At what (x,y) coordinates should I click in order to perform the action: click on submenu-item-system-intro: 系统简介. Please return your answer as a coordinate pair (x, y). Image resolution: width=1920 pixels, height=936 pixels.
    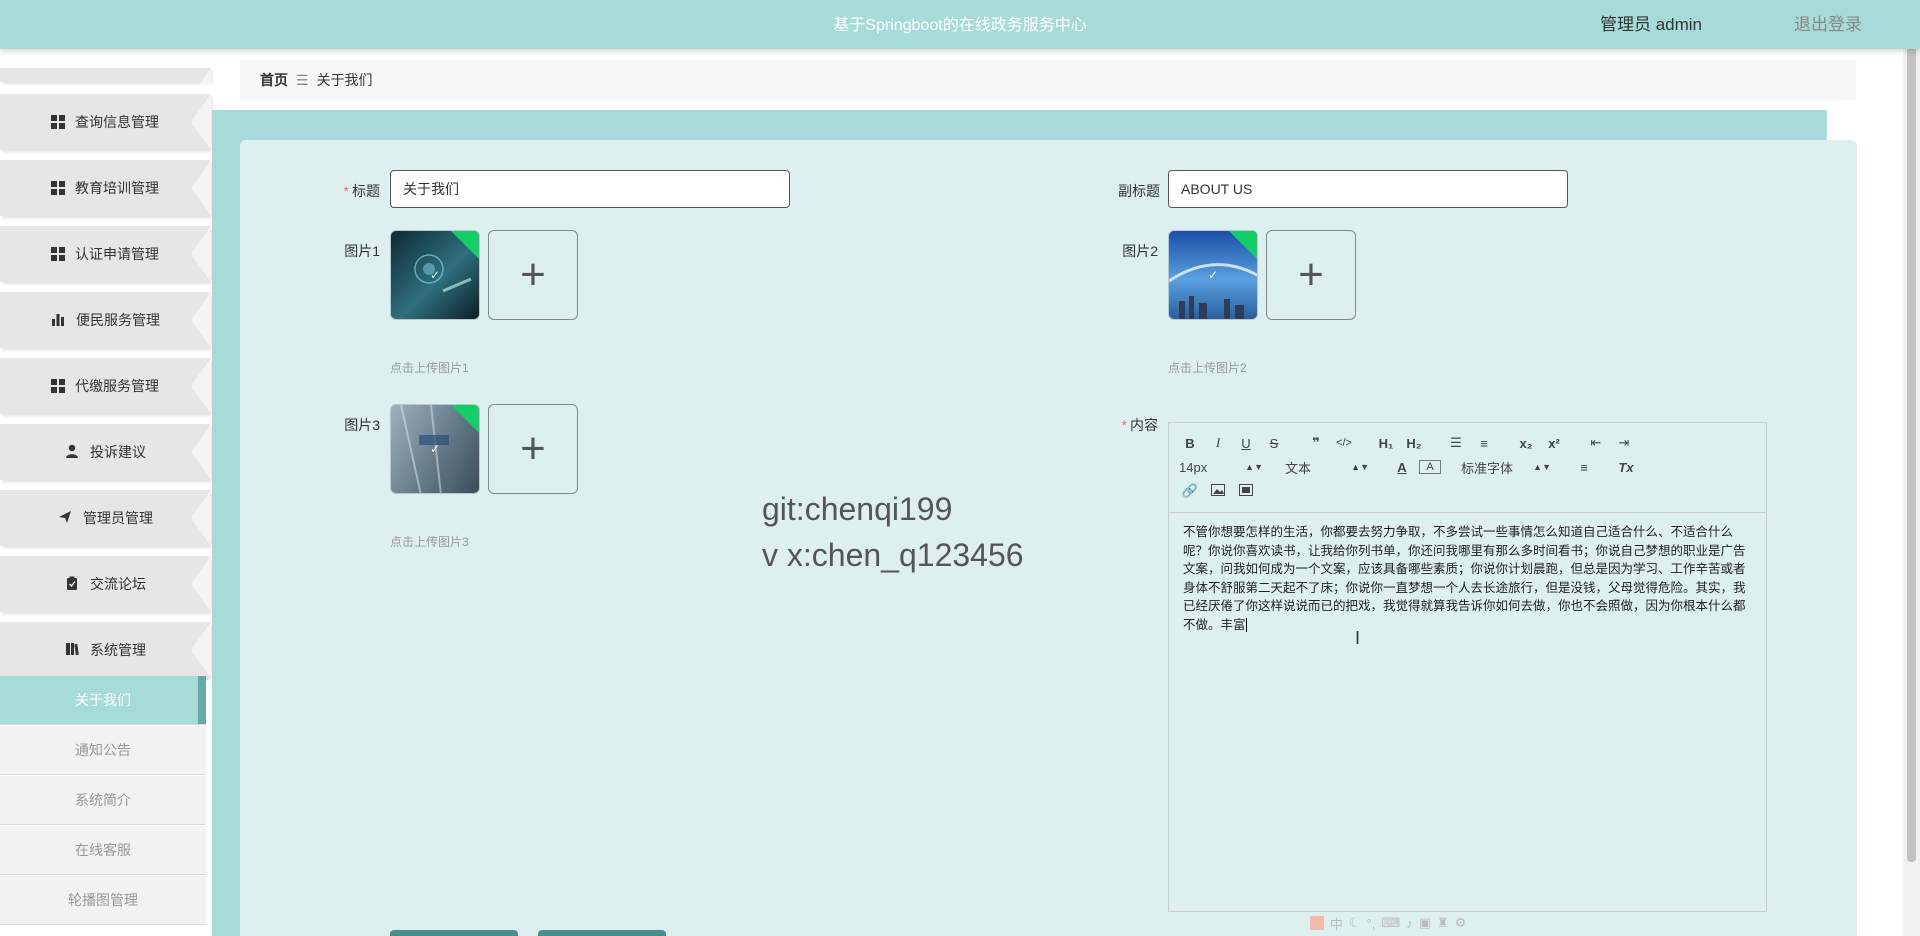
    Looking at the image, I should click on (103, 800).